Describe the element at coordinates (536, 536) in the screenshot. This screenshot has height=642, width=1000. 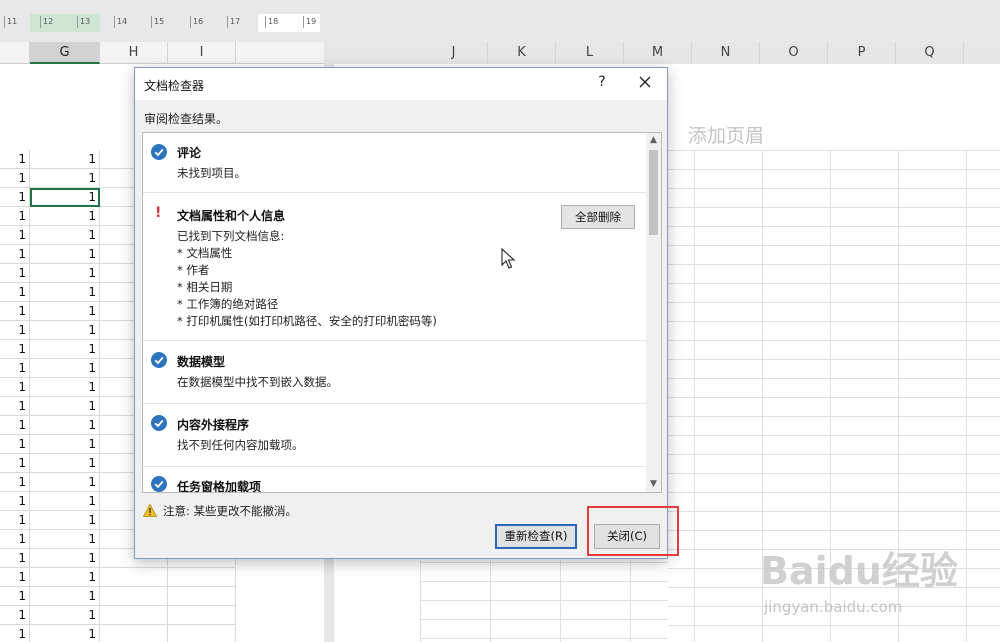
I see `reinspect-button: 重新检查(R)` at that location.